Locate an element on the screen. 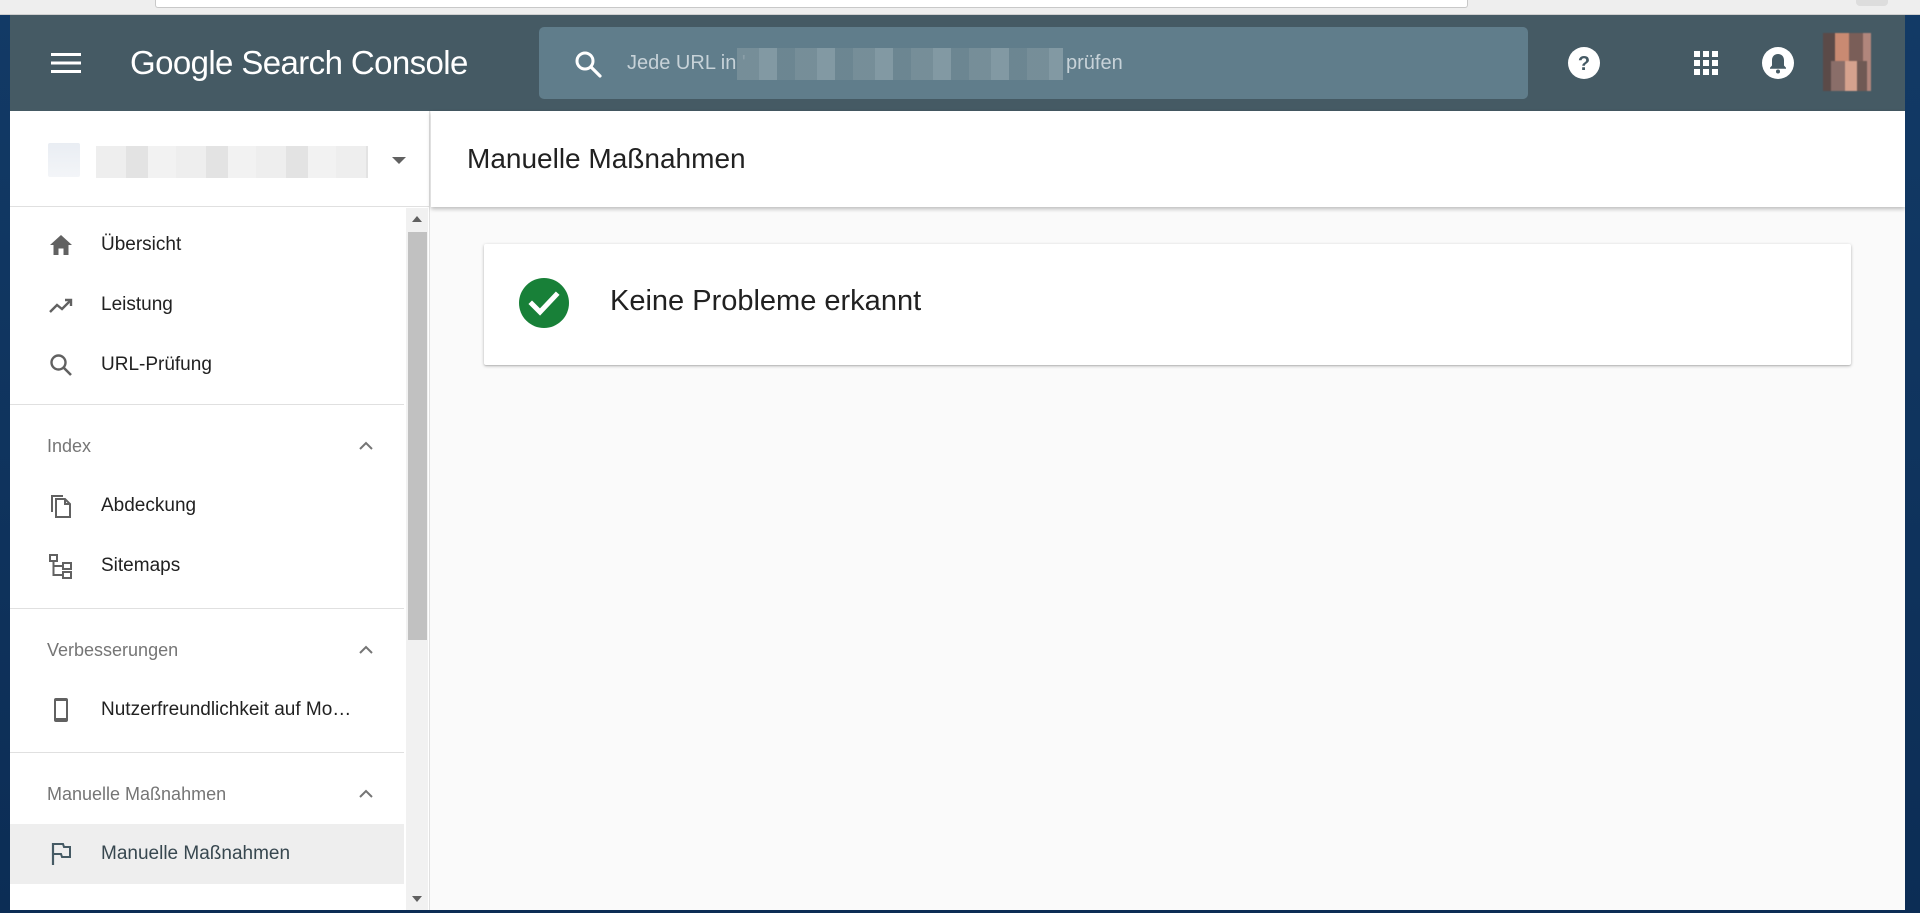 The width and height of the screenshot is (1920, 913). sidebar-item-label: Abdeckung is located at coordinates (149, 505).